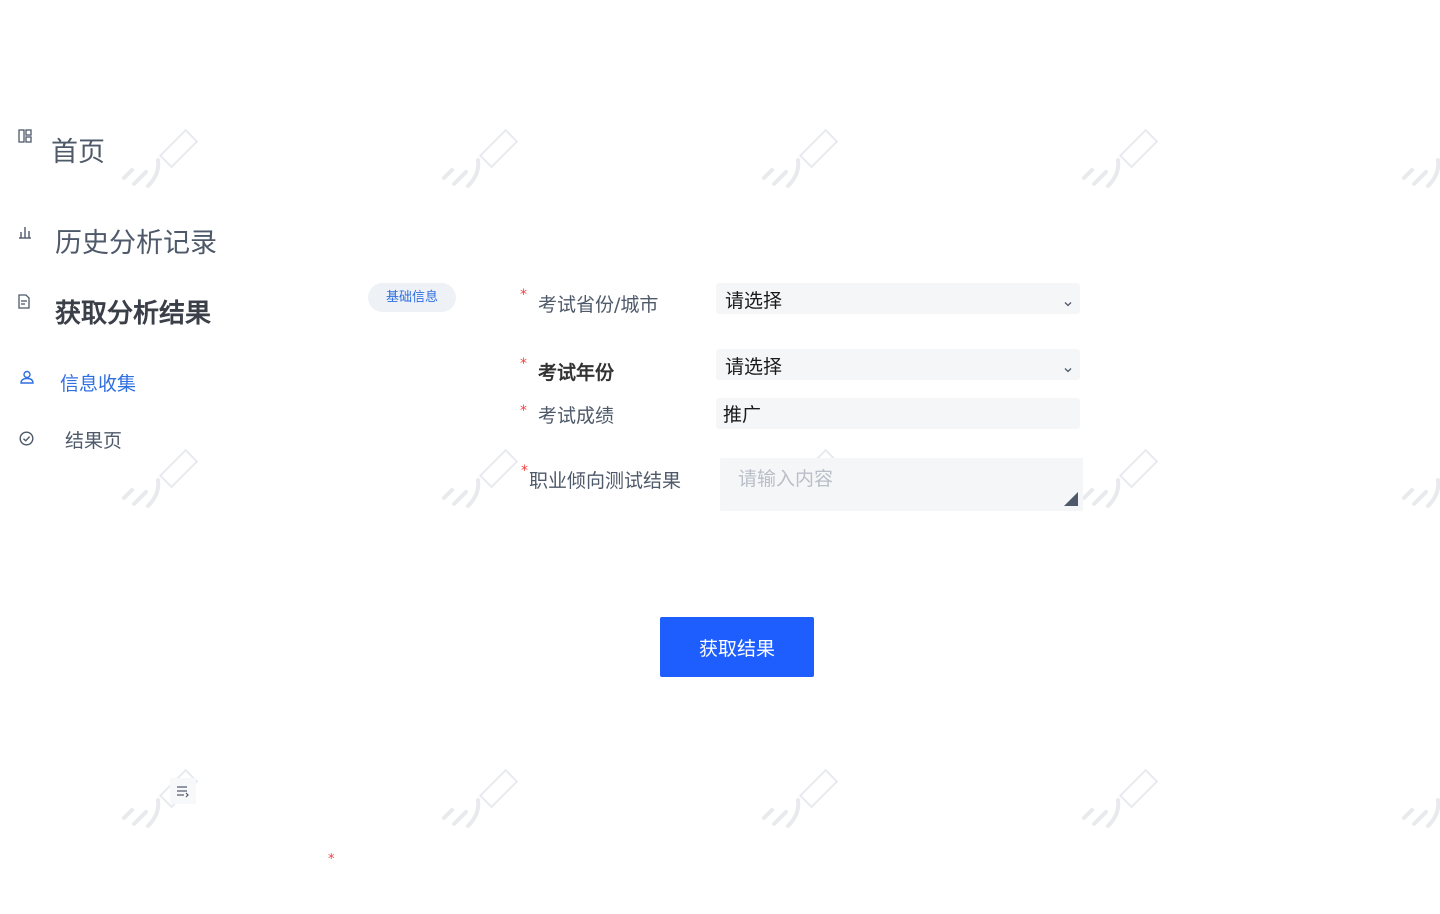 The width and height of the screenshot is (1440, 914). Describe the element at coordinates (183, 791) in the screenshot. I see `list-menu-button` at that location.